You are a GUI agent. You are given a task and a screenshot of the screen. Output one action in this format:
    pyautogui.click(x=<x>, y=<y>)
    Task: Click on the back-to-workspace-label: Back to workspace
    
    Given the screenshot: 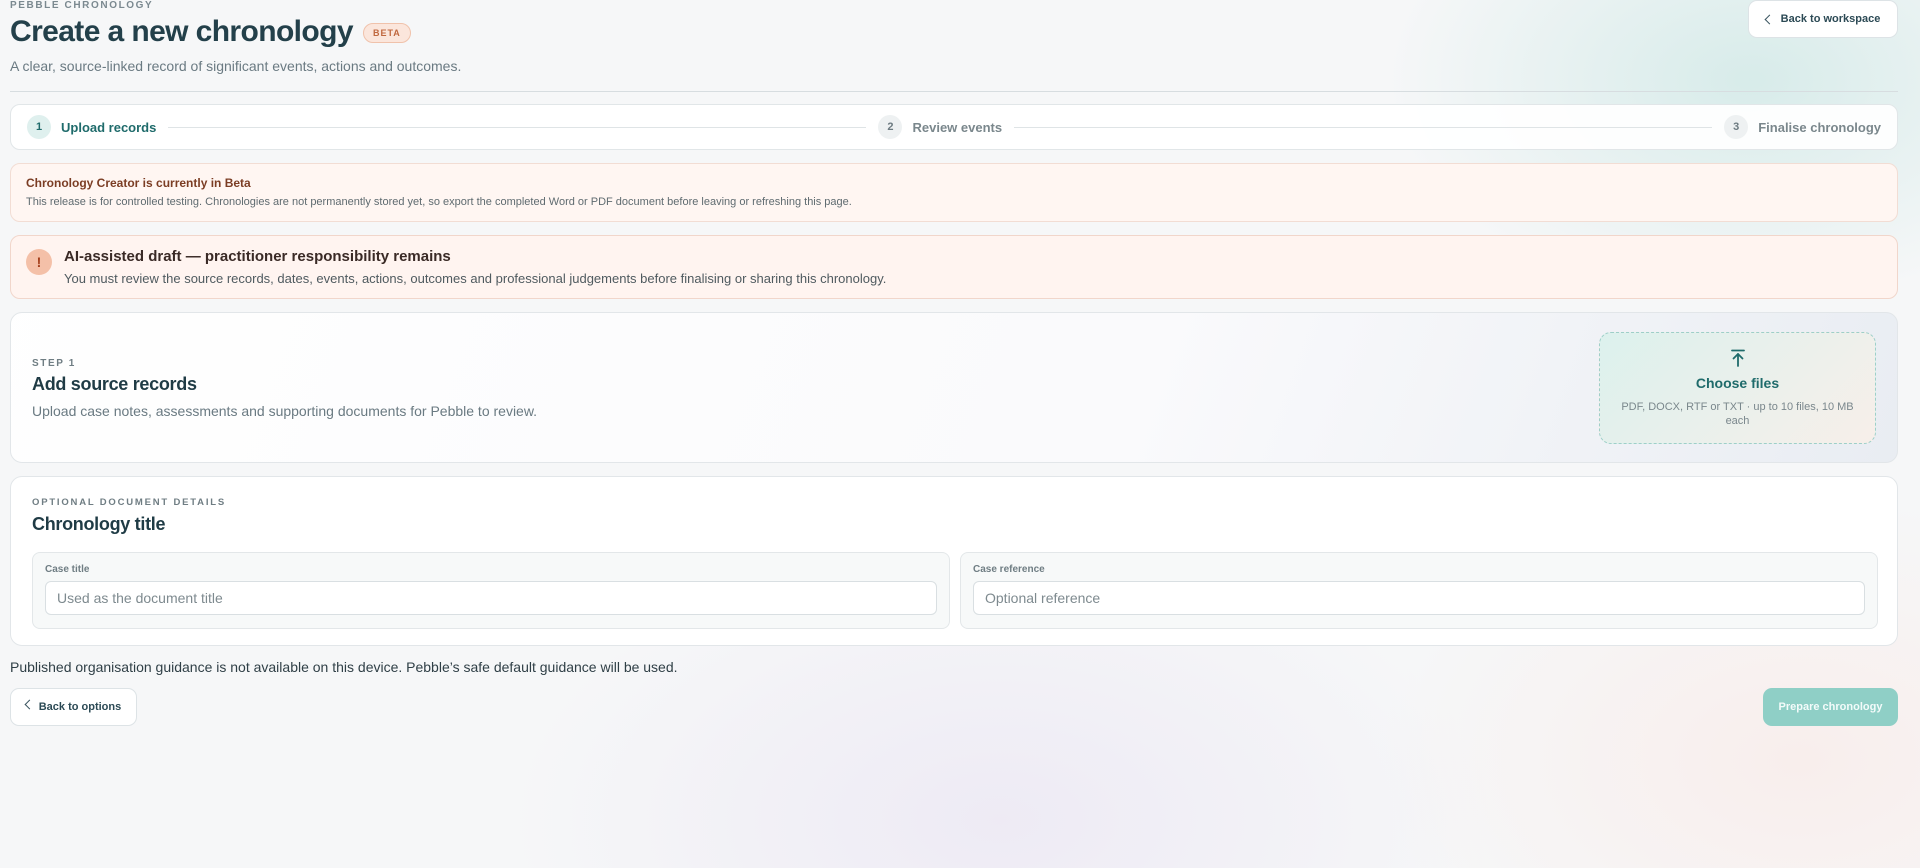 What is the action you would take?
    pyautogui.click(x=1830, y=19)
    